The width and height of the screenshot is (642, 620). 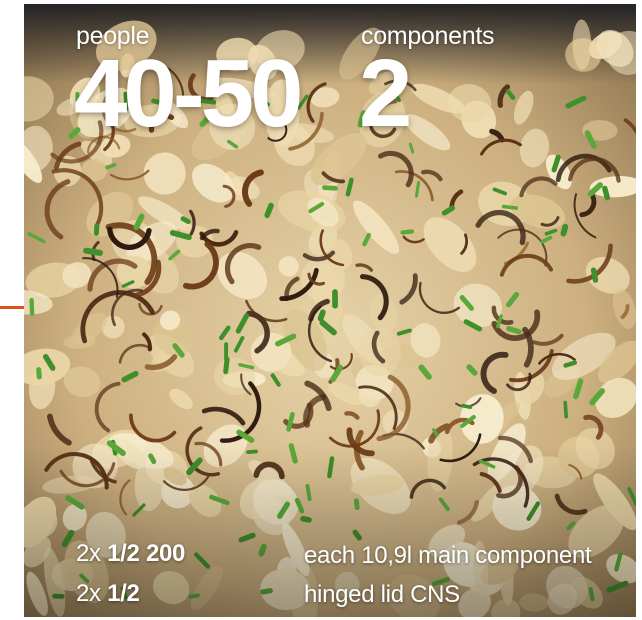 What do you see at coordinates (448, 555) in the screenshot?
I see `spec-row-1-description: each 10,9l main component` at bounding box center [448, 555].